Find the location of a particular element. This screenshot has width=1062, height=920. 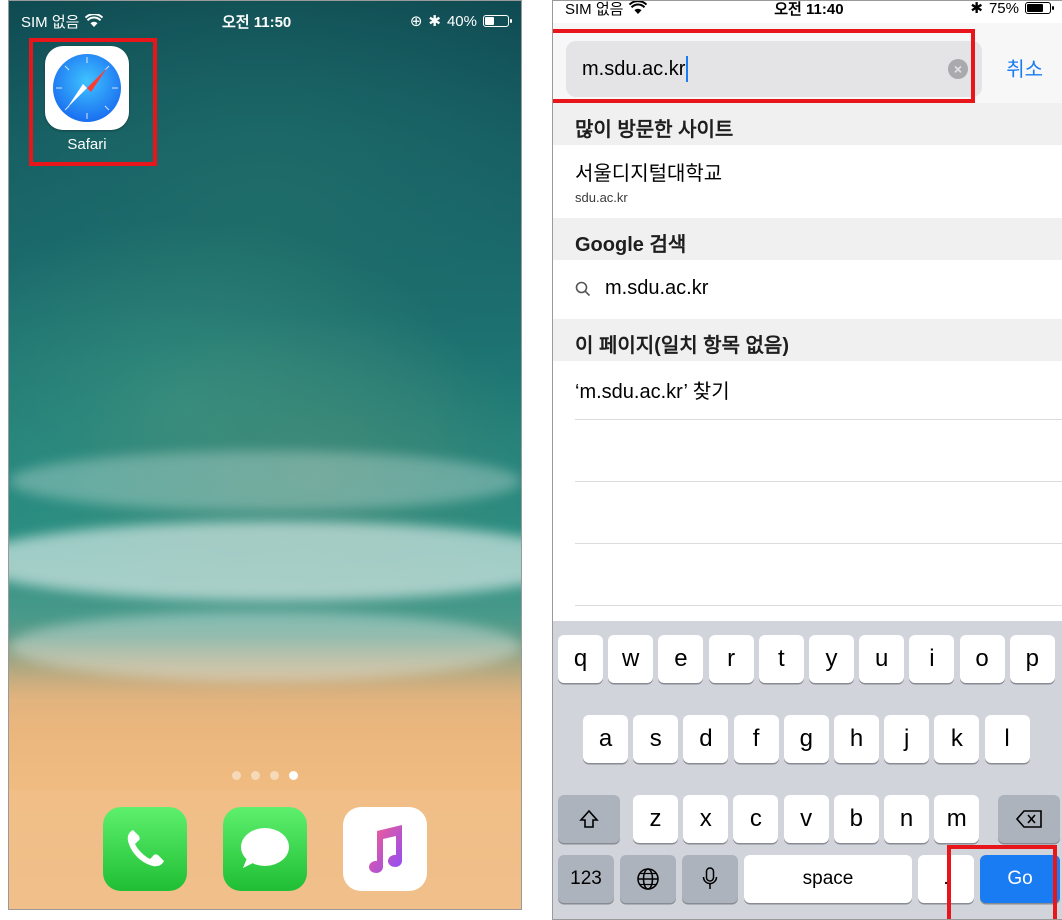

key-a: a is located at coordinates (605, 739).